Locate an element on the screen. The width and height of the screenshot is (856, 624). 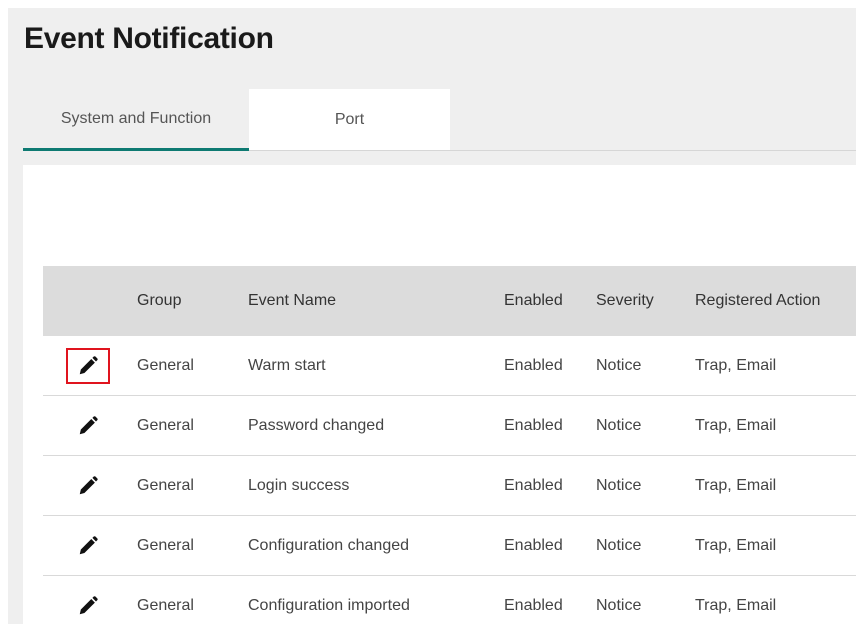
tab-system-and-function: System and Function is located at coordinates (136, 120).